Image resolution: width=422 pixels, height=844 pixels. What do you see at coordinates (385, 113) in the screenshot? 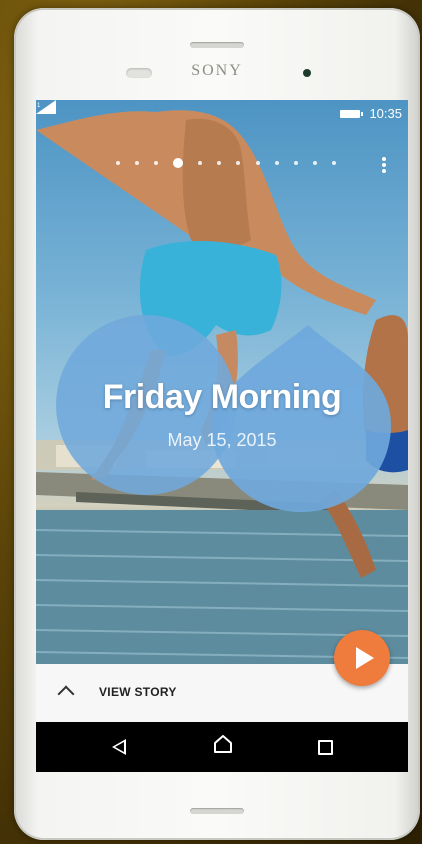
I see `status-time: 10:35` at bounding box center [385, 113].